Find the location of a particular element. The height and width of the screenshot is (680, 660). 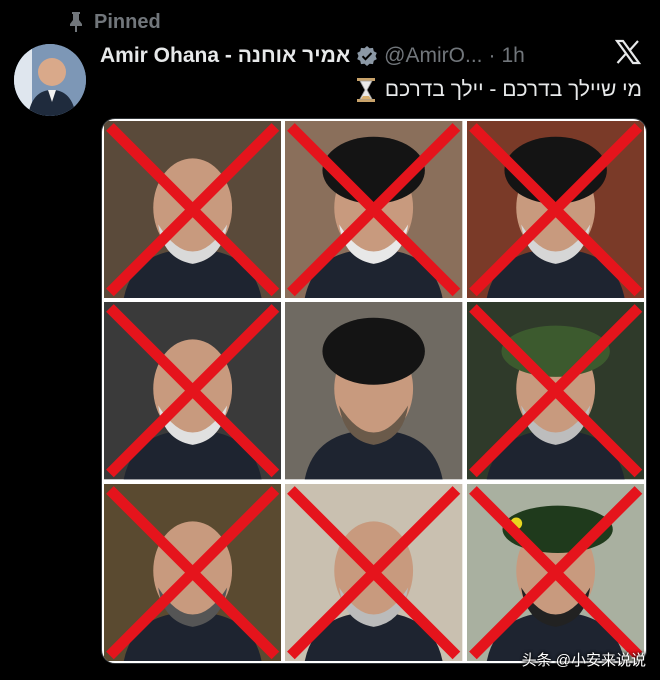

pinned-indicator: Pinned is located at coordinates (114, 22).